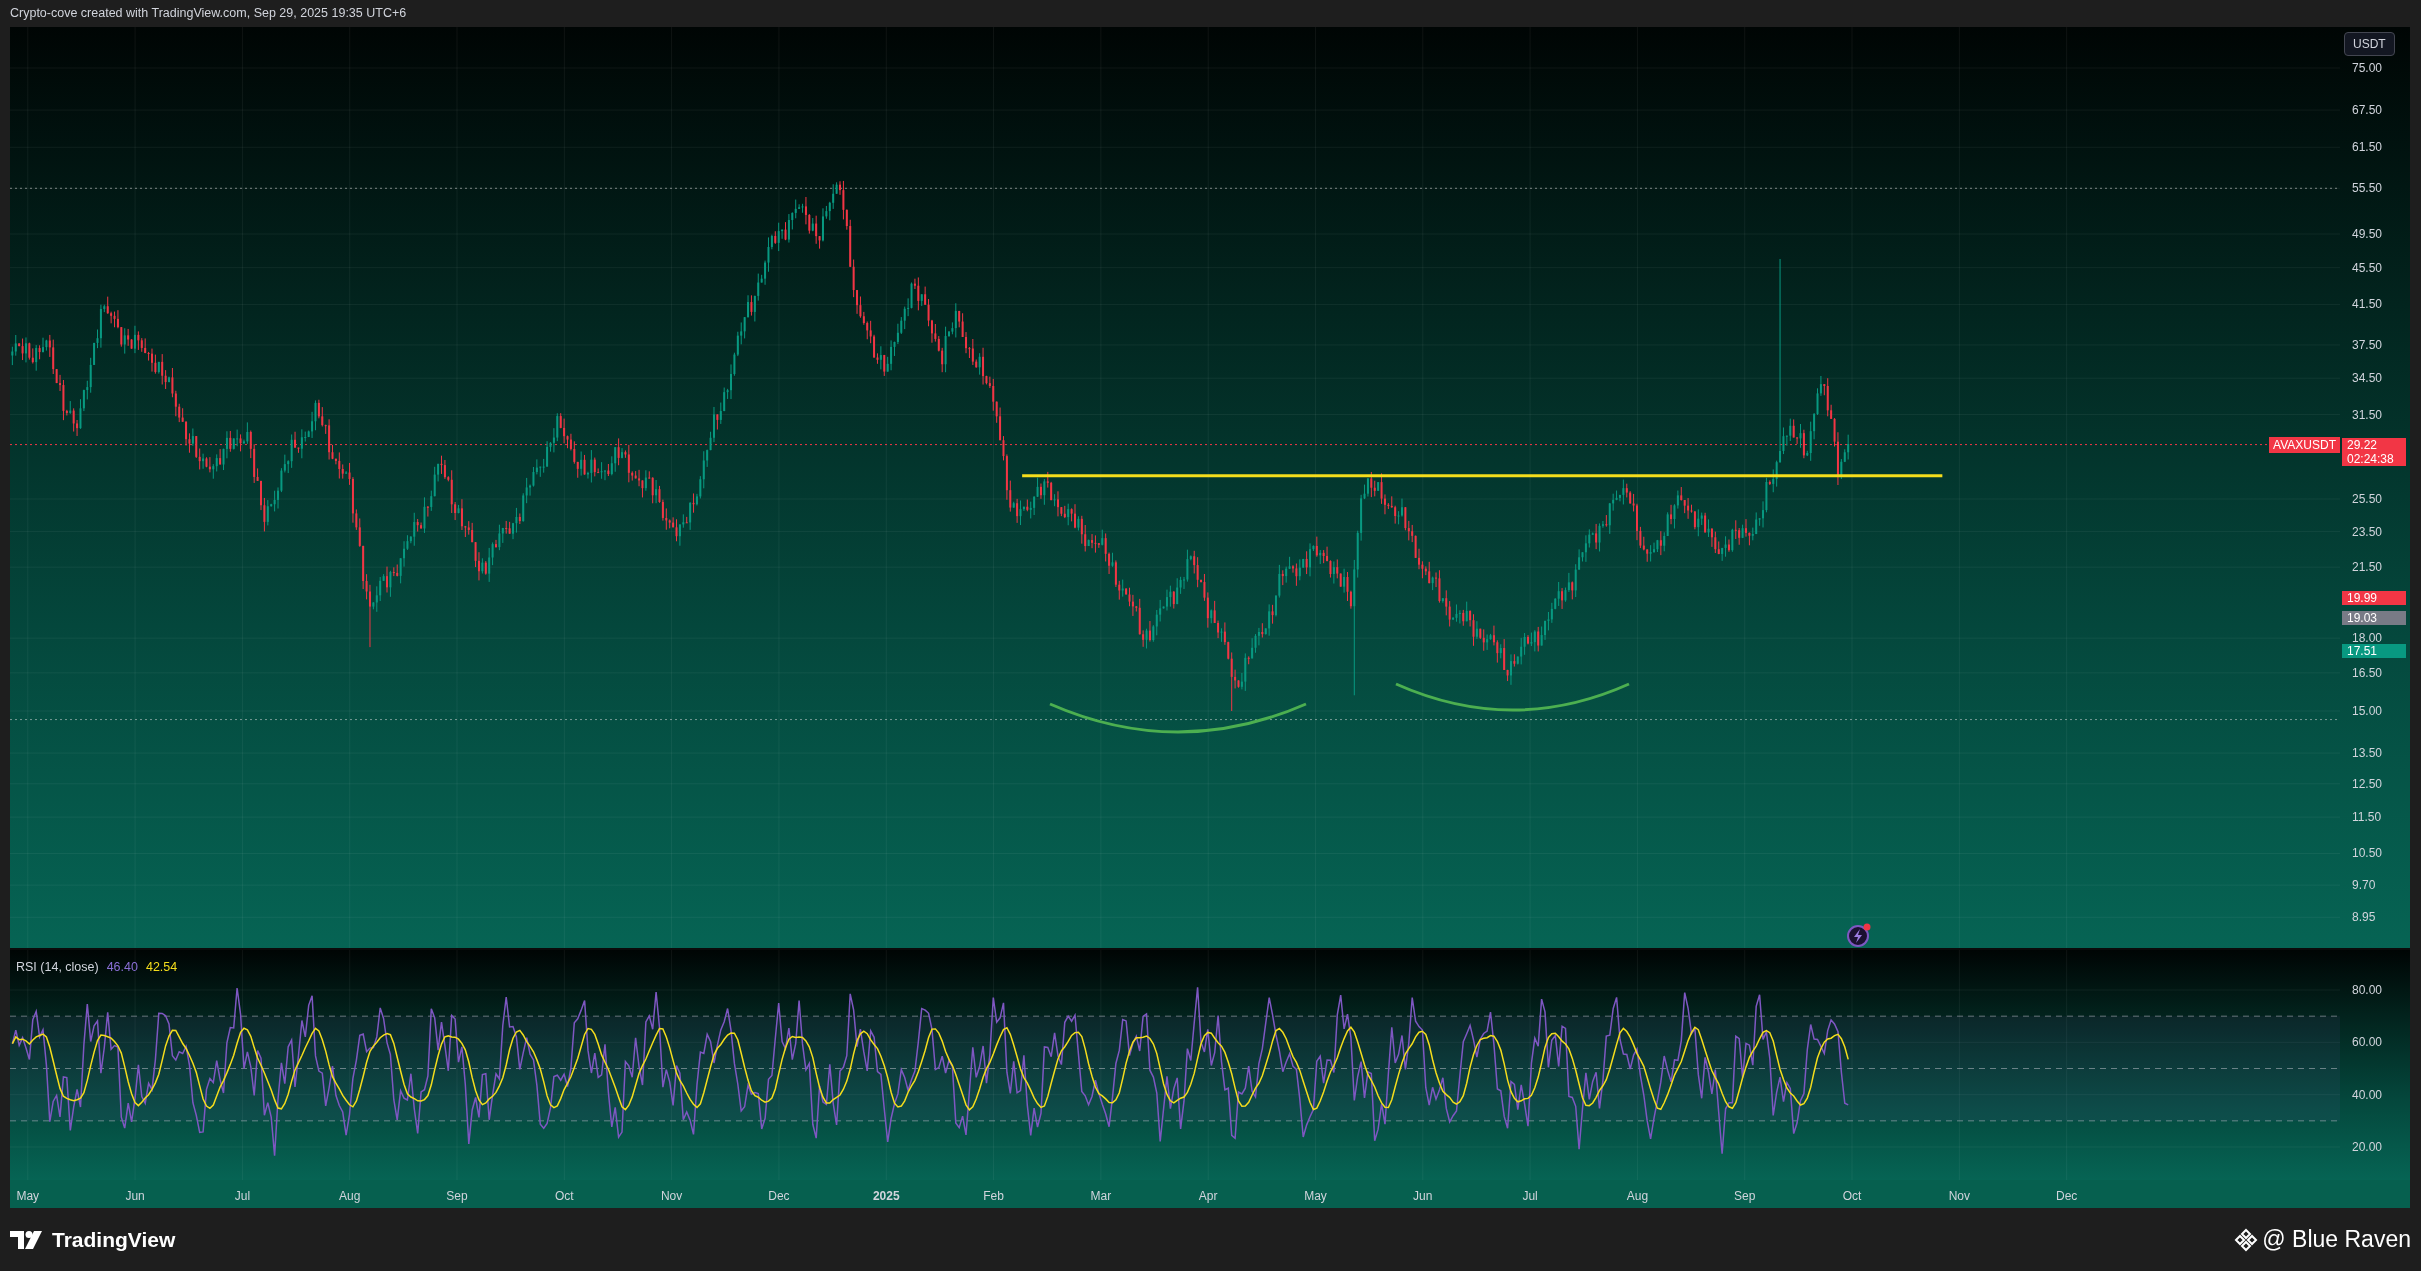 Image resolution: width=2421 pixels, height=1271 pixels. I want to click on axis-label: 31.50, so click(2367, 414).